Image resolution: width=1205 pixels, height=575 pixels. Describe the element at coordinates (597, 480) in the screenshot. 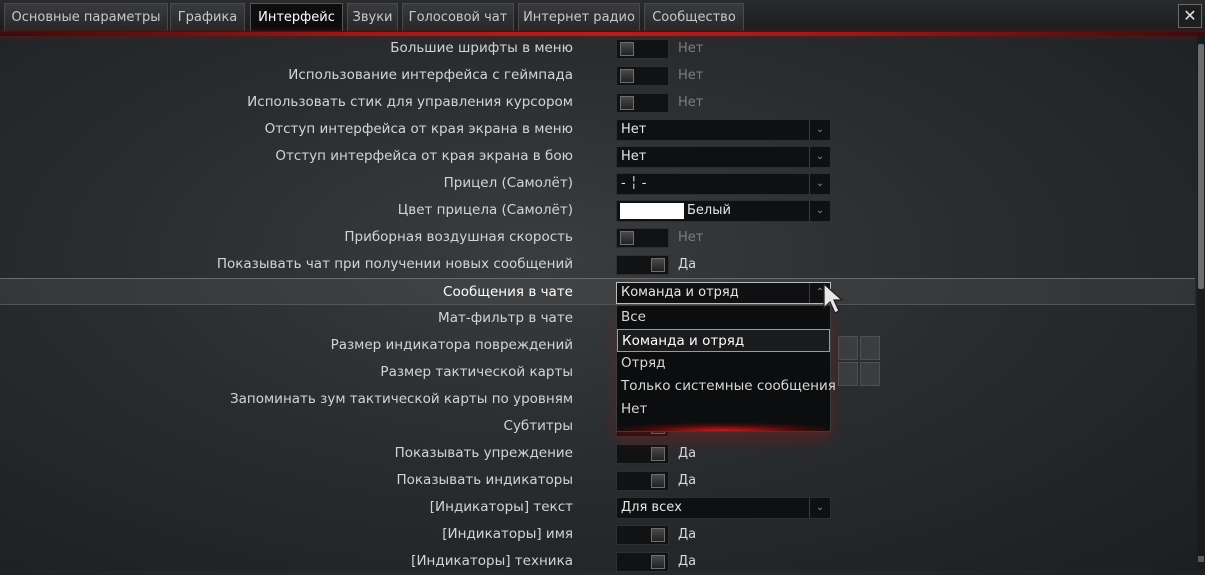

I see `setting-row: Показывать индикаторы Да` at that location.